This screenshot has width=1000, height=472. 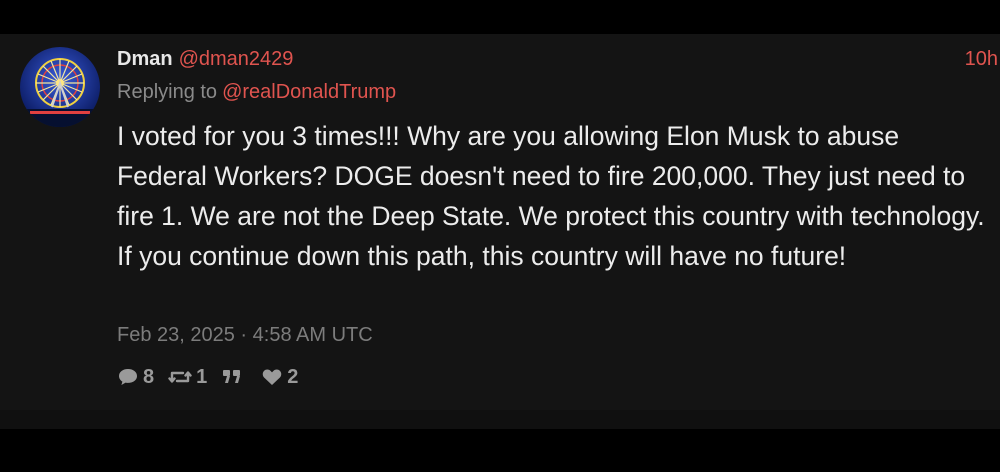 What do you see at coordinates (145, 59) in the screenshot?
I see `display-name: Dman` at bounding box center [145, 59].